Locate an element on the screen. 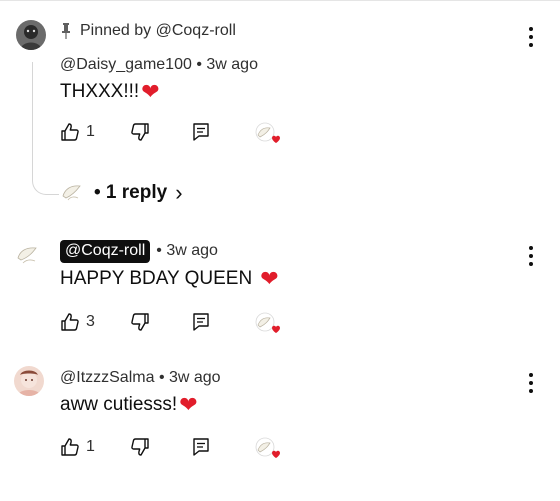 Image resolution: width=560 pixels, height=501 pixels. comment-body: aww cutiesss! is located at coordinates (119, 404).